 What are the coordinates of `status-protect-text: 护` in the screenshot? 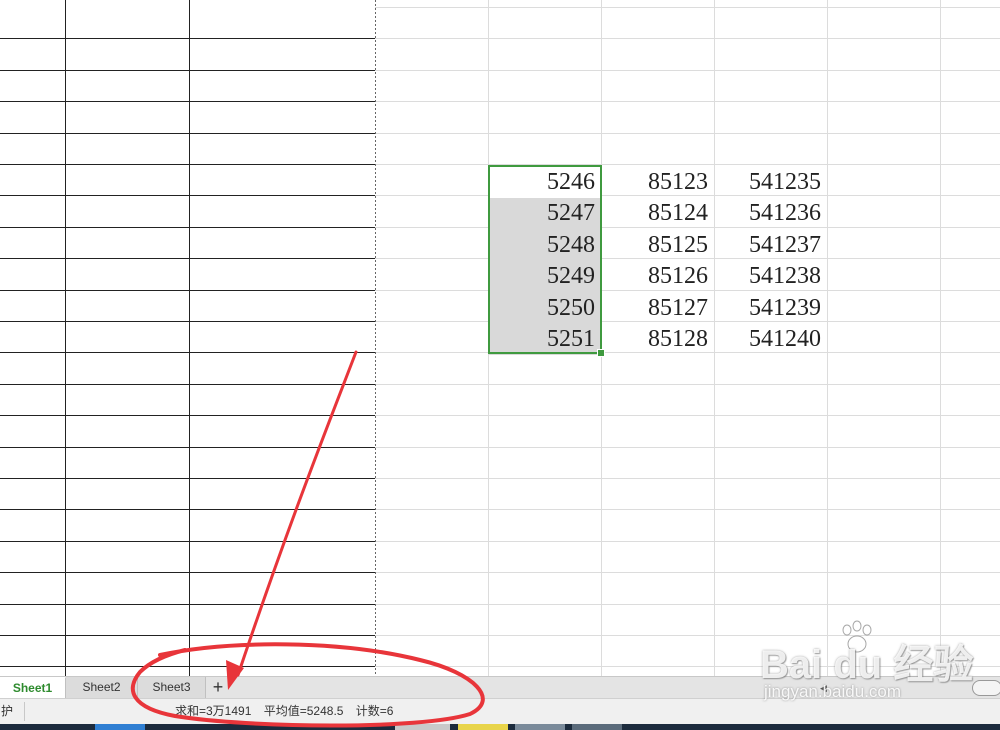 It's located at (6, 711).